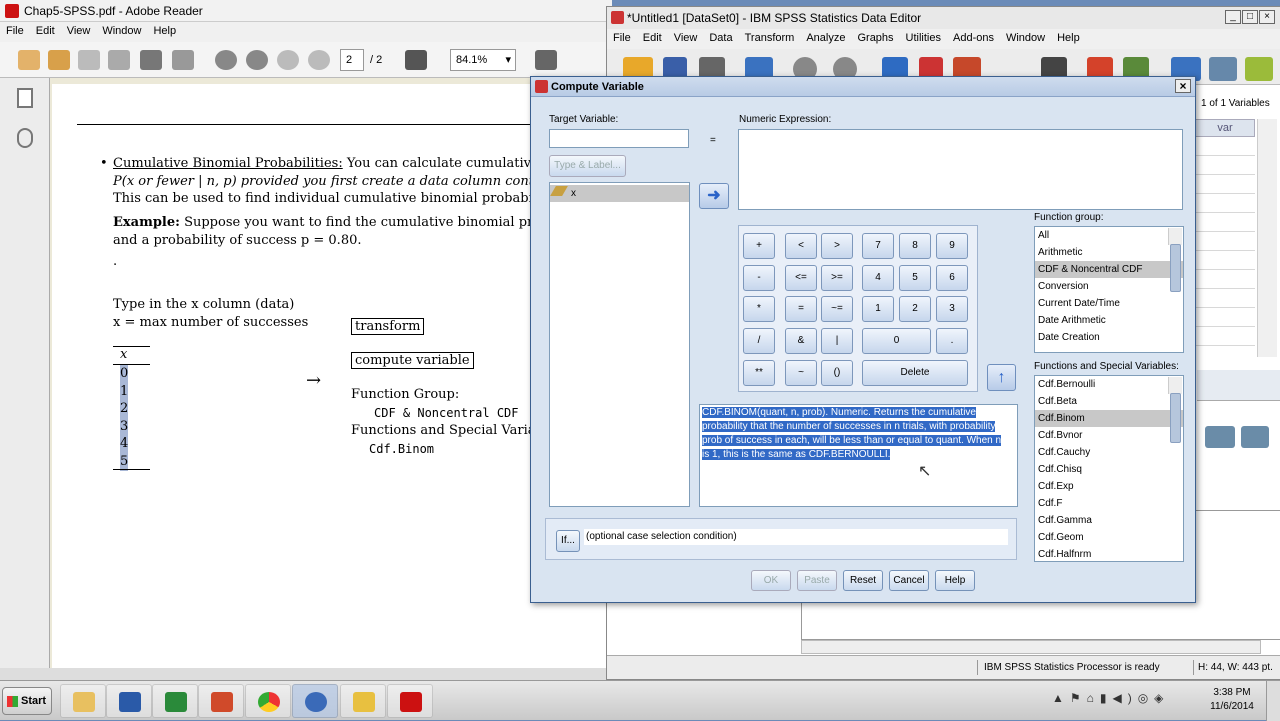  What do you see at coordinates (1109, 337) in the screenshot?
I see `list-item: Date Creation` at bounding box center [1109, 337].